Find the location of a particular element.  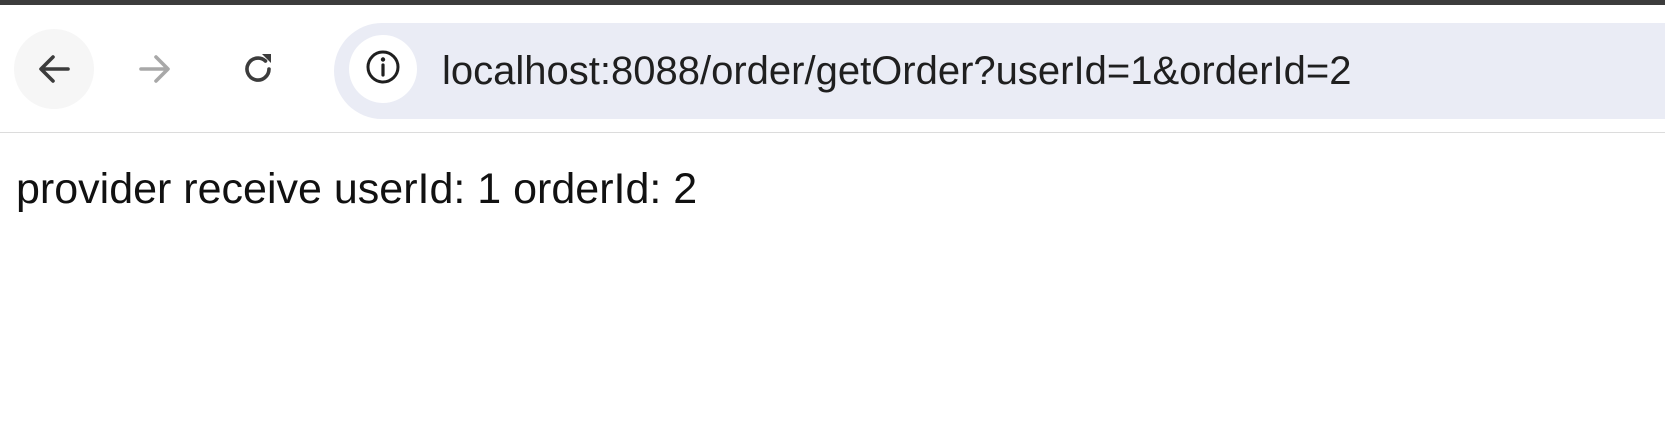

reload-button is located at coordinates (258, 69).